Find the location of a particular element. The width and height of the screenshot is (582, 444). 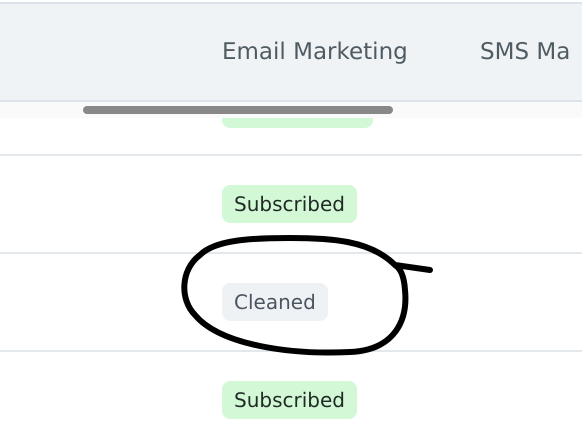

column-header: SMS Ma is located at coordinates (525, 52).